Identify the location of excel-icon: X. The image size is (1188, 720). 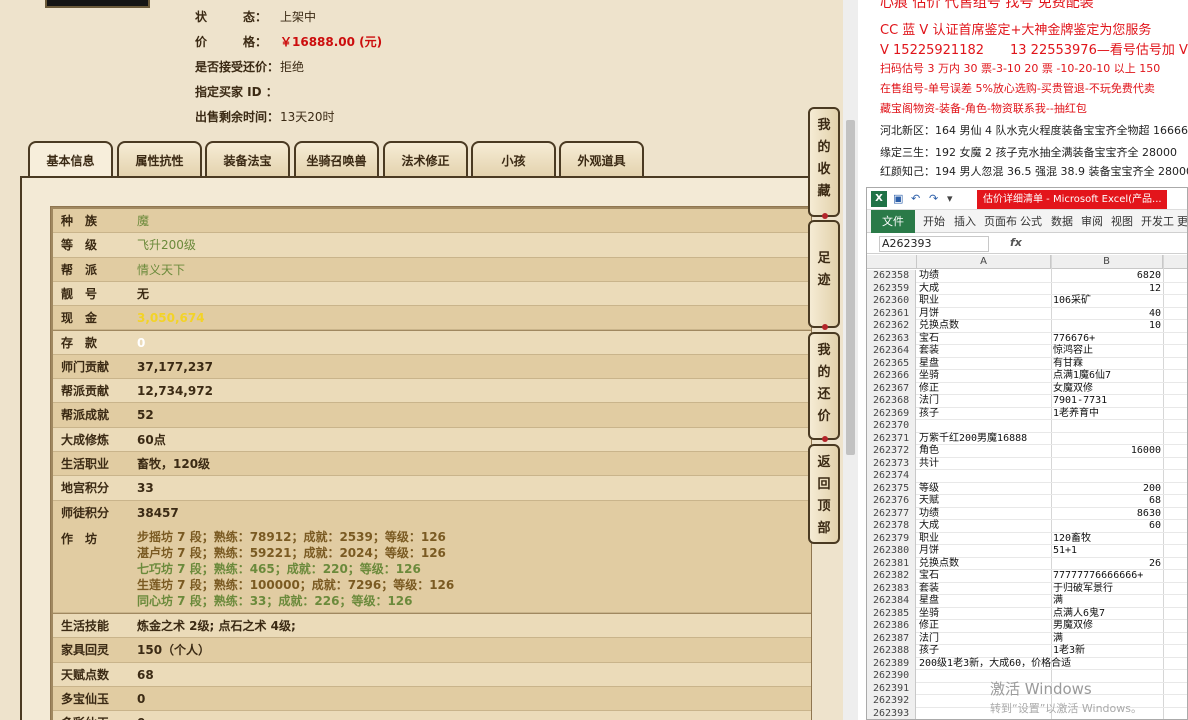
(879, 199).